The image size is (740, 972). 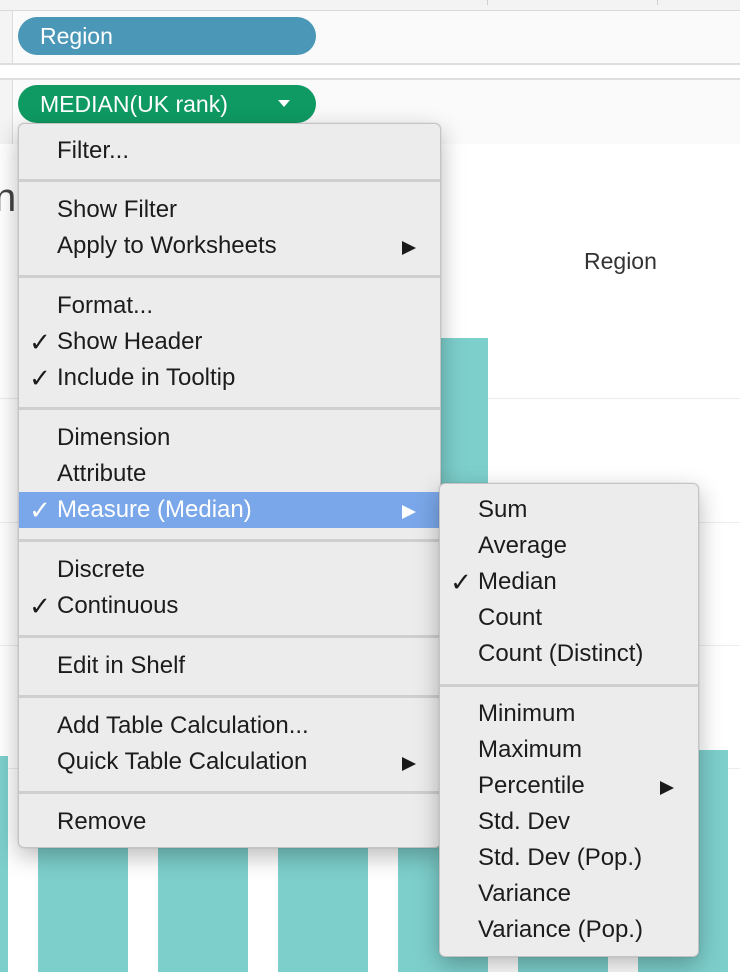 I want to click on submenu-item-minimum: Minimum, so click(x=569, y=714).